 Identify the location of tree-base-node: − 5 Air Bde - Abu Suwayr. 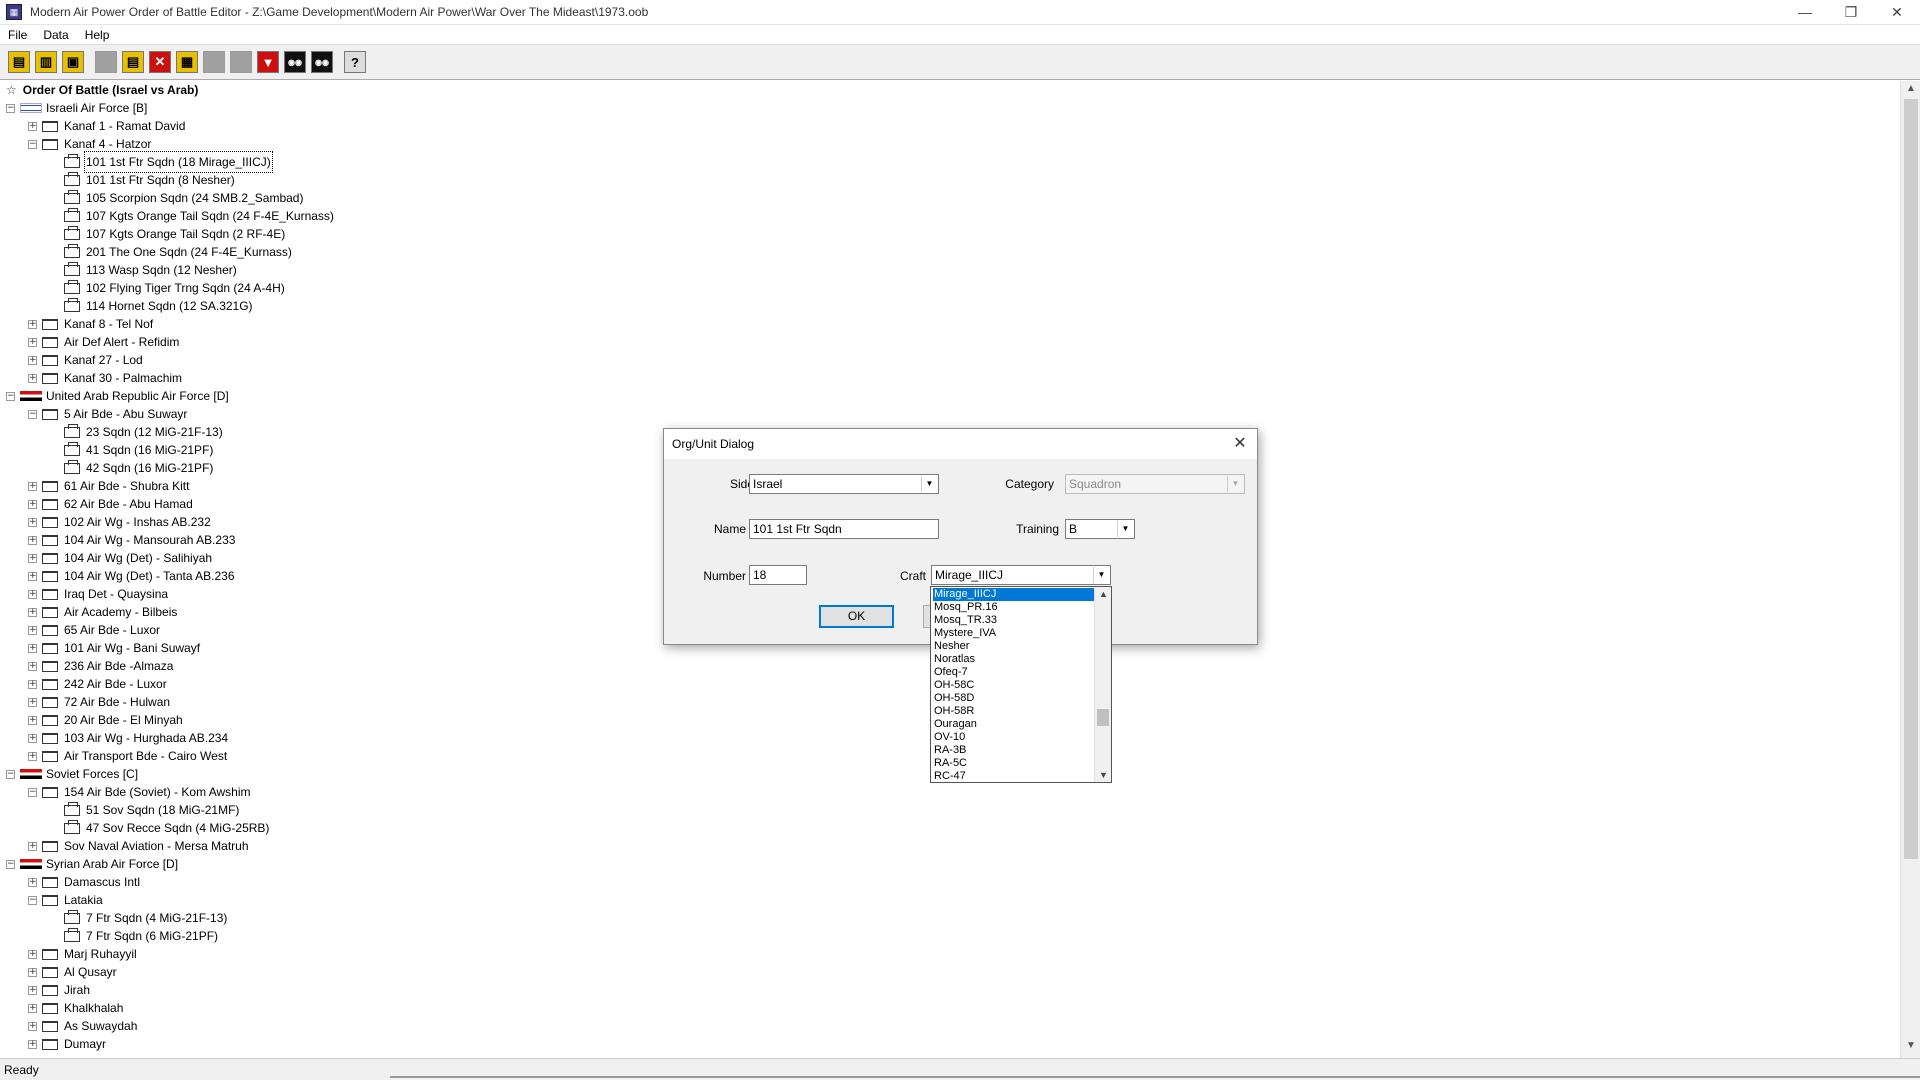
(107, 414).